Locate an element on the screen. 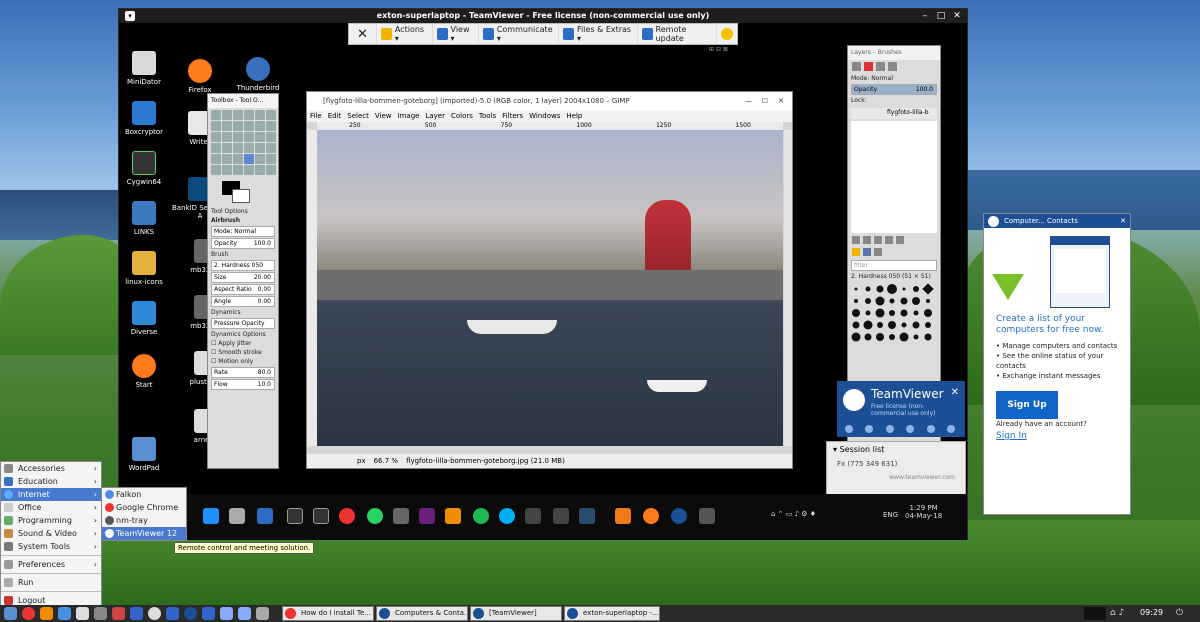  smooth-stroke-checkbox: ☐ Smooth stroke is located at coordinates (243, 352).